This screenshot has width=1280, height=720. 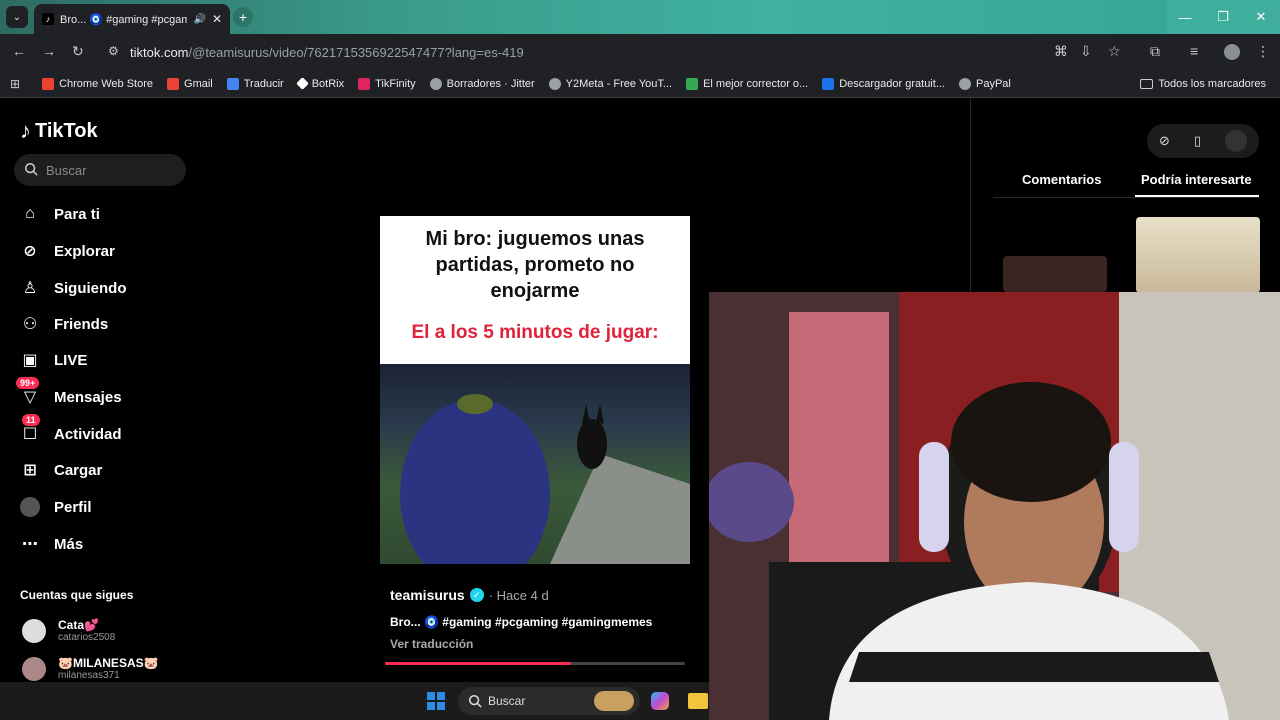 I want to click on bookmark-traducir: Traducir, so click(x=255, y=83).